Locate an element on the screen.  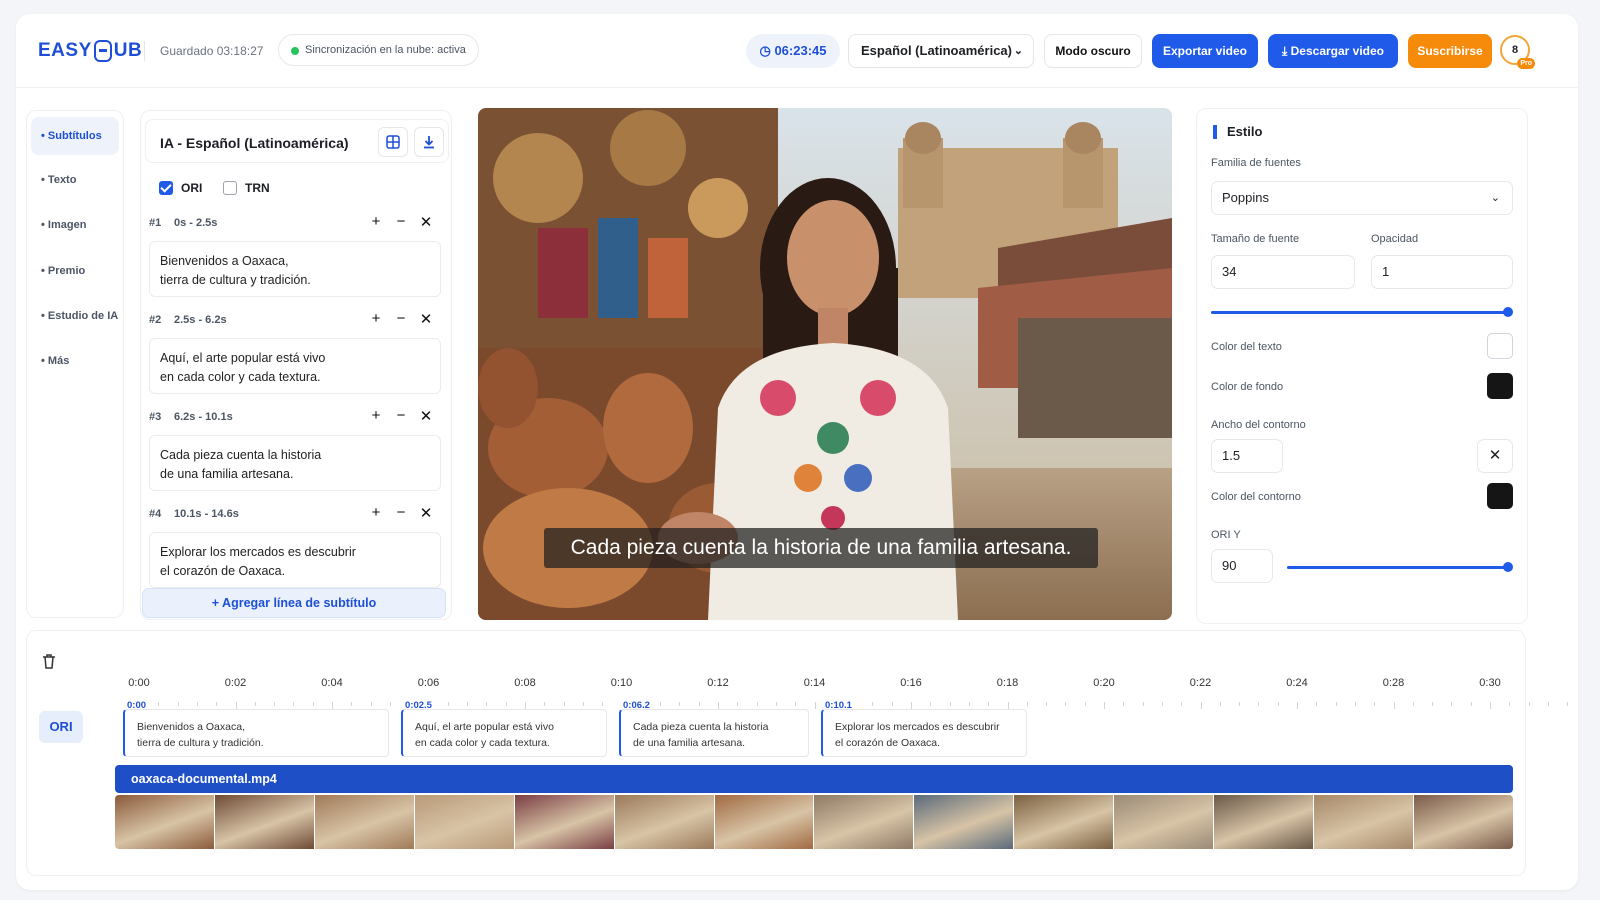
opacity-input: 1 is located at coordinates (1442, 272).